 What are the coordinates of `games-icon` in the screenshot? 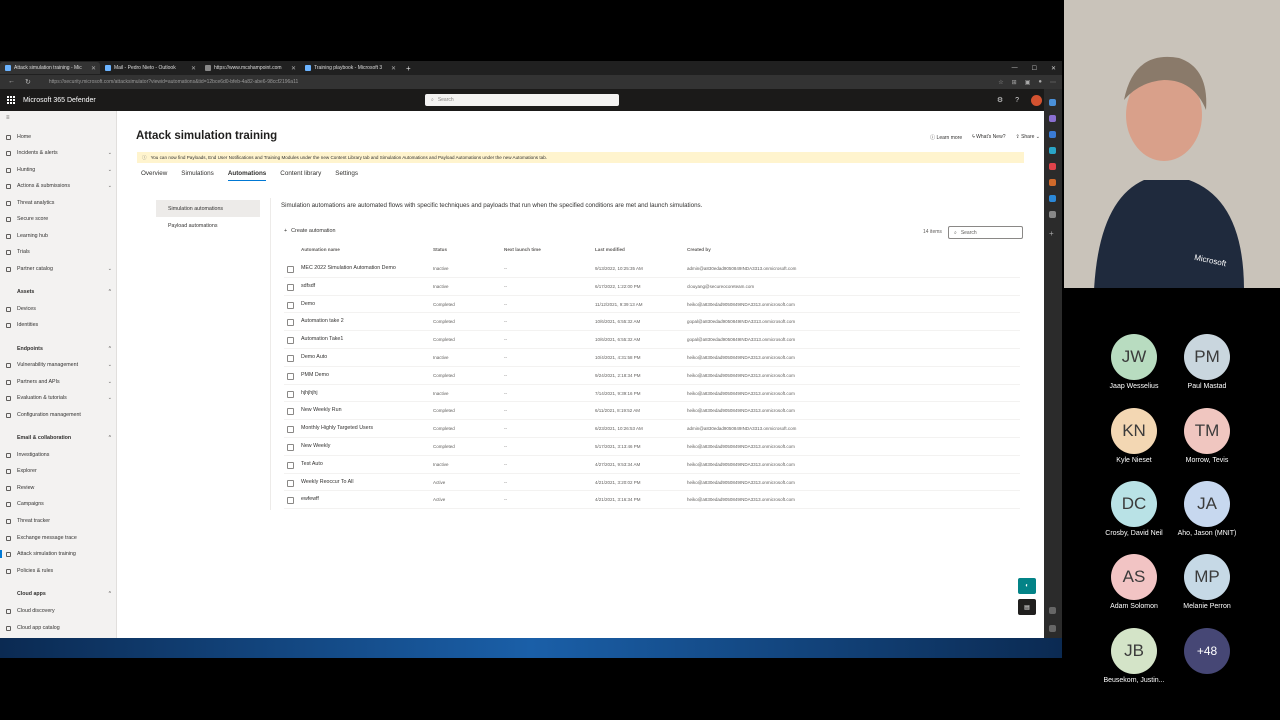 It's located at (1052, 150).